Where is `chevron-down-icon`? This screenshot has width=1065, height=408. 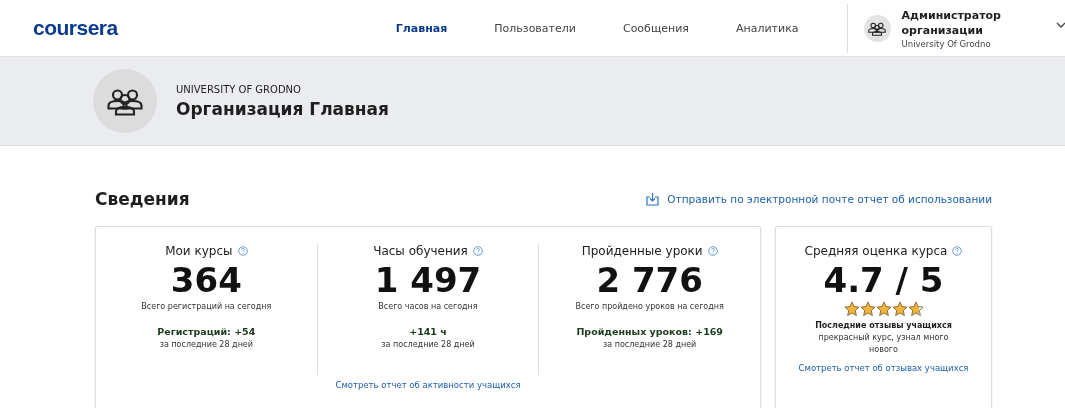
chevron-down-icon is located at coordinates (1060, 25).